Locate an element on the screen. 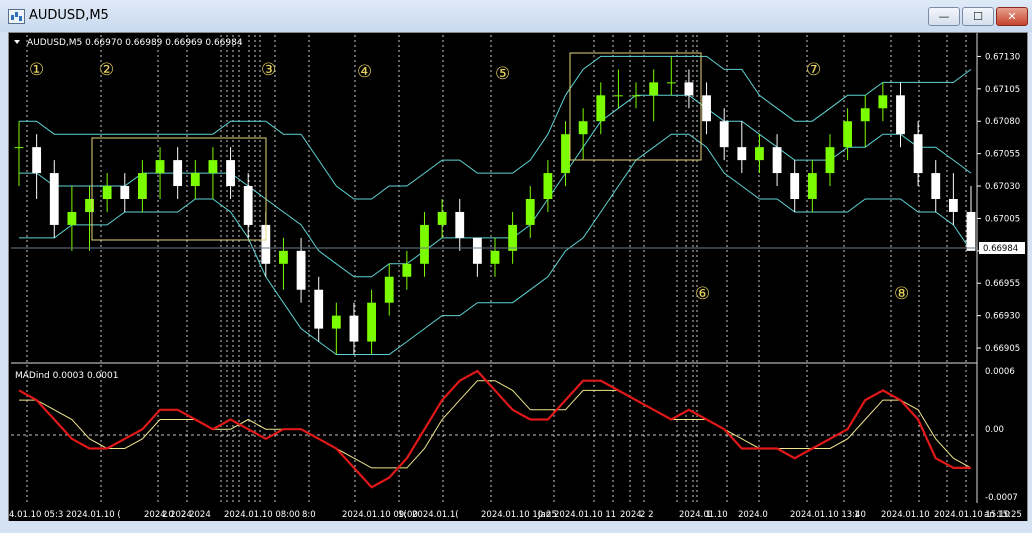 The image size is (1032, 533). current-price-label: 0.66984 is located at coordinates (1000, 249).